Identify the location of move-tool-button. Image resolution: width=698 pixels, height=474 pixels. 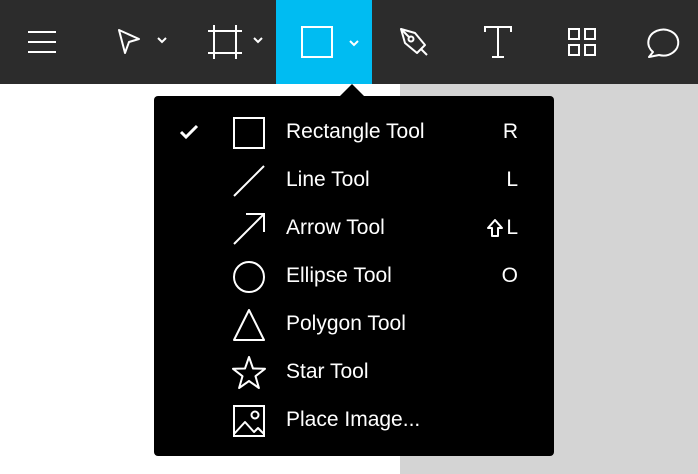
(140, 42).